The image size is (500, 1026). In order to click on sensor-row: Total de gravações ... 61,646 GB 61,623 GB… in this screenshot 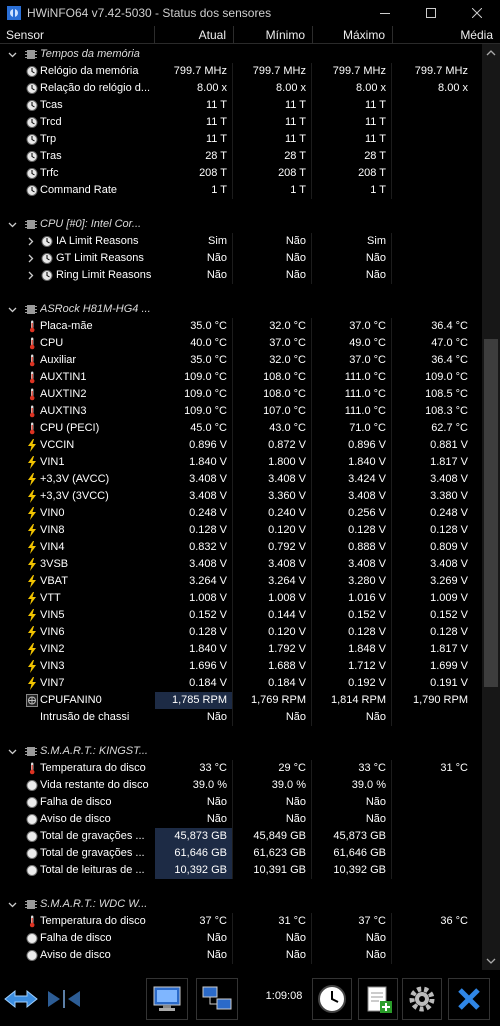, I will do `click(241, 853)`.